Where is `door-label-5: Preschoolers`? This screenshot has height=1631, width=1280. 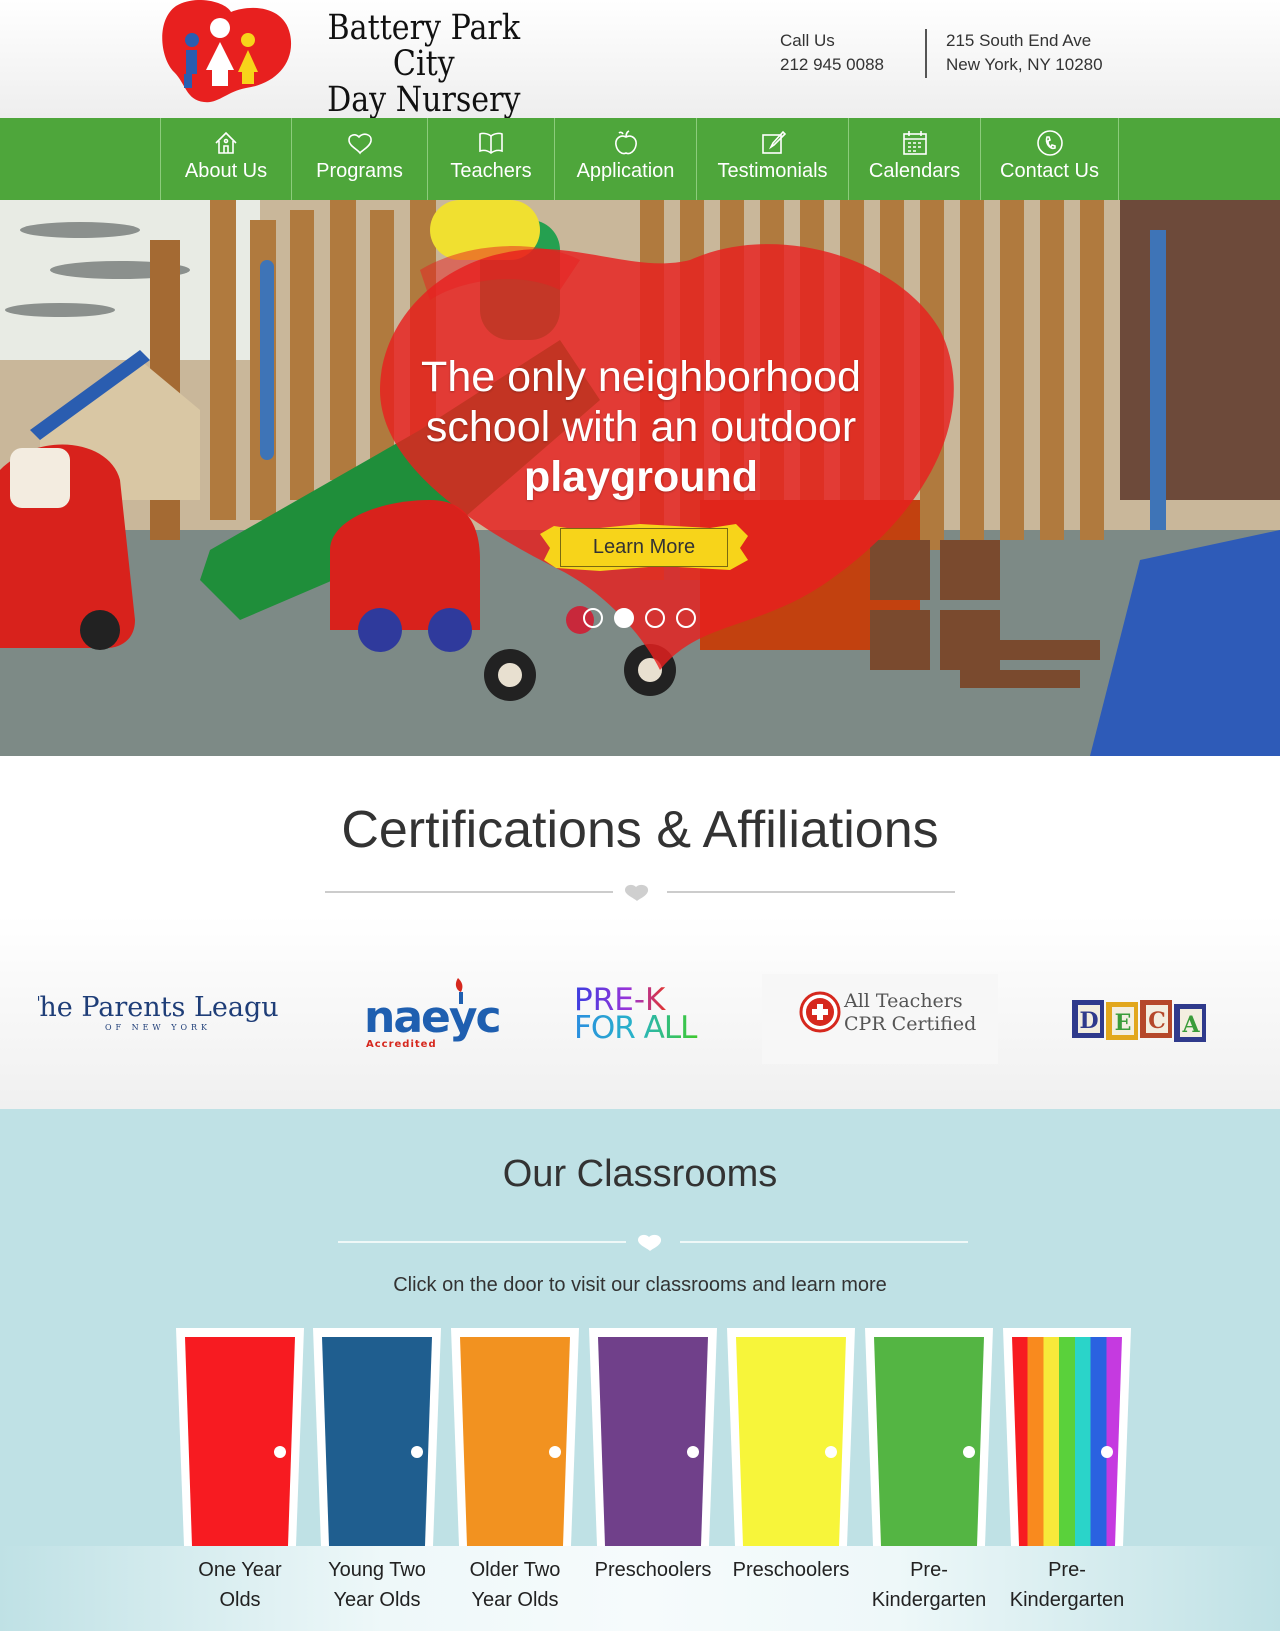 door-label-5: Preschoolers is located at coordinates (791, 1570).